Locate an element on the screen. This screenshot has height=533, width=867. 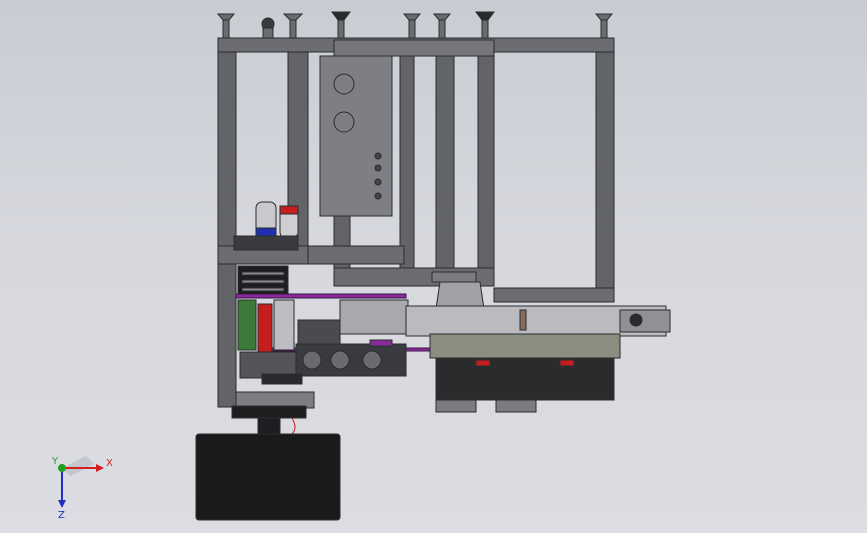
conveyor is located at coordinates (538, 332).